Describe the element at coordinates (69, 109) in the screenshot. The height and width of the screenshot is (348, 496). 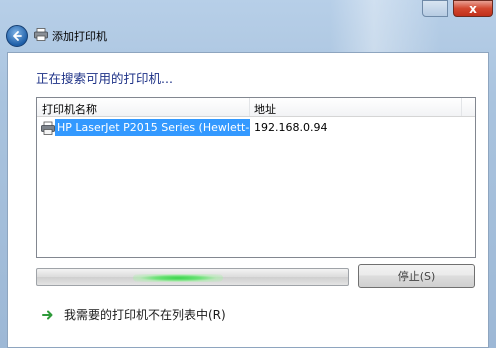
I see `column-header-name: 打印机名称` at that location.